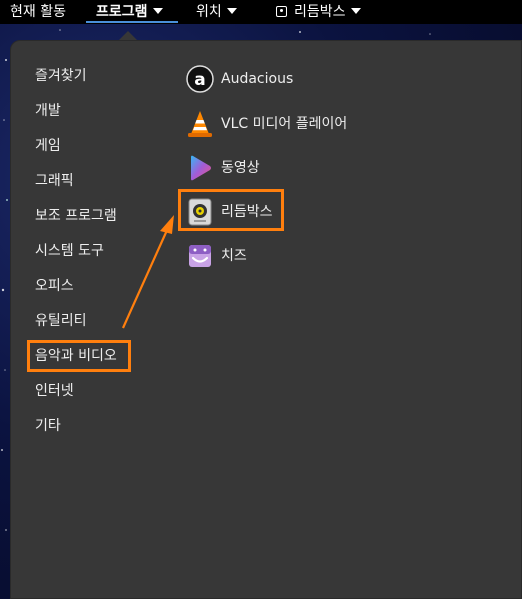  Describe the element at coordinates (61, 76) in the screenshot. I see `category-favorites: 즐겨찾기` at that location.